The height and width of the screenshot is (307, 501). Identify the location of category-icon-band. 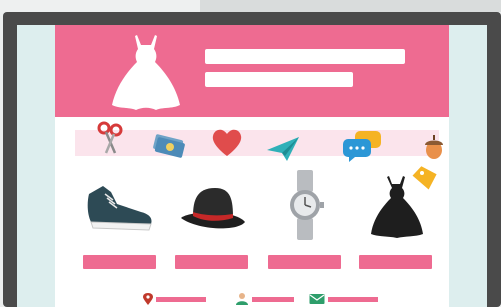
(257, 143).